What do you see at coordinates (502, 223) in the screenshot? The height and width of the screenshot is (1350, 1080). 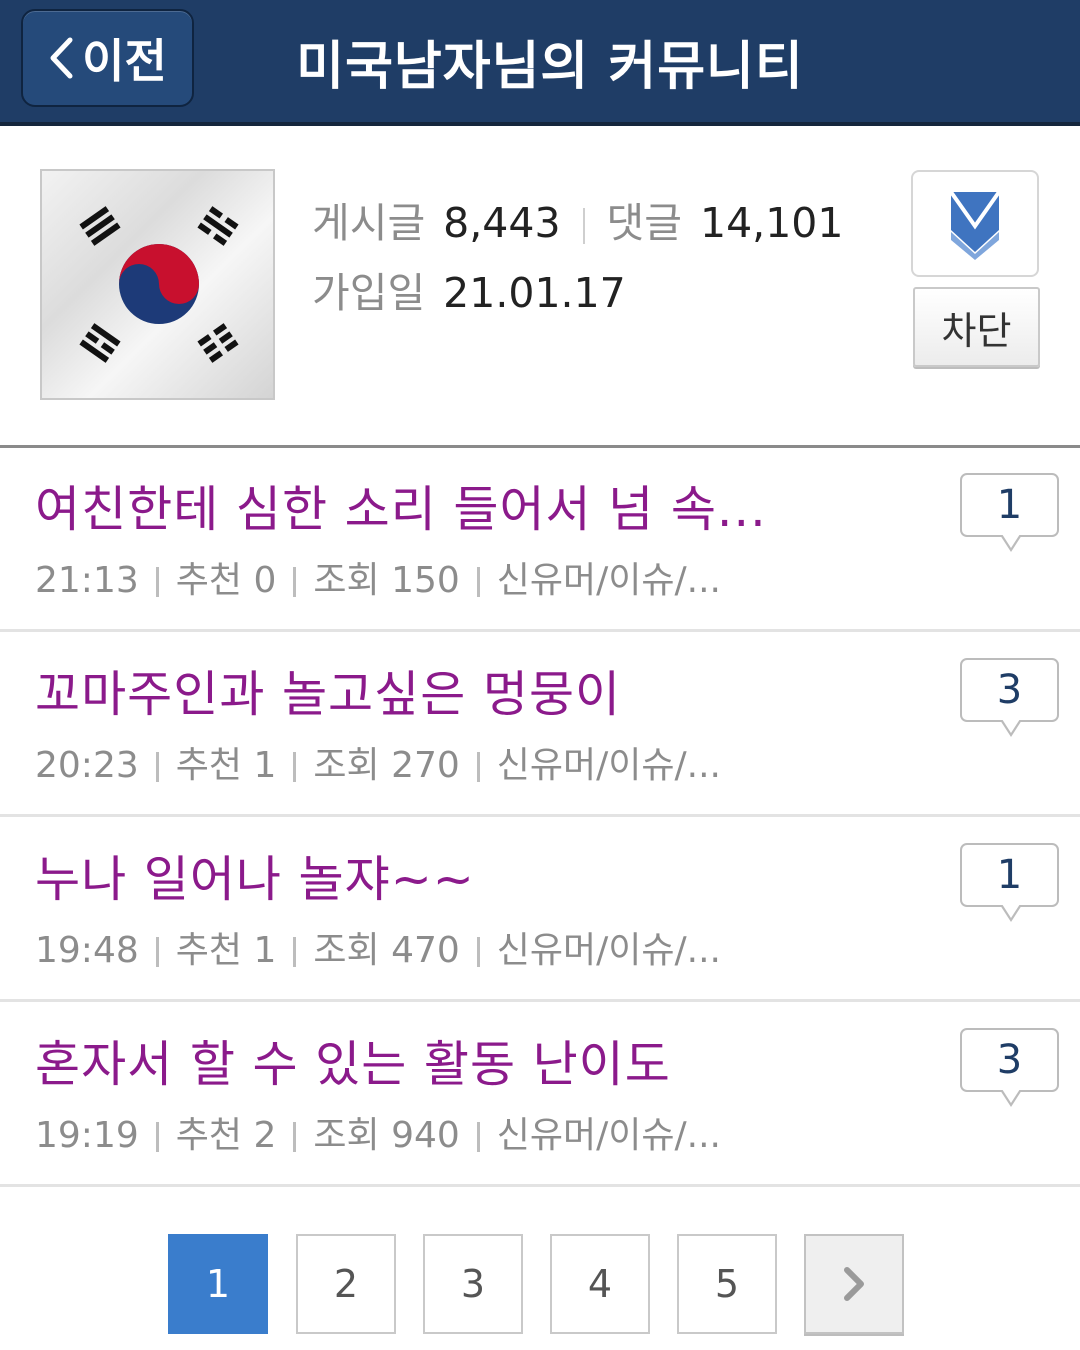 I see `posts-count: 8,443` at bounding box center [502, 223].